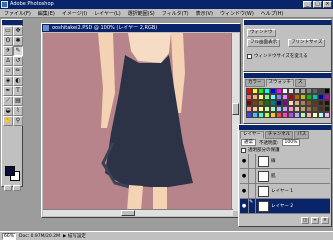  Describe the element at coordinates (18, 71) in the screenshot. I see `pencil-tool-icon: ✏` at that location.